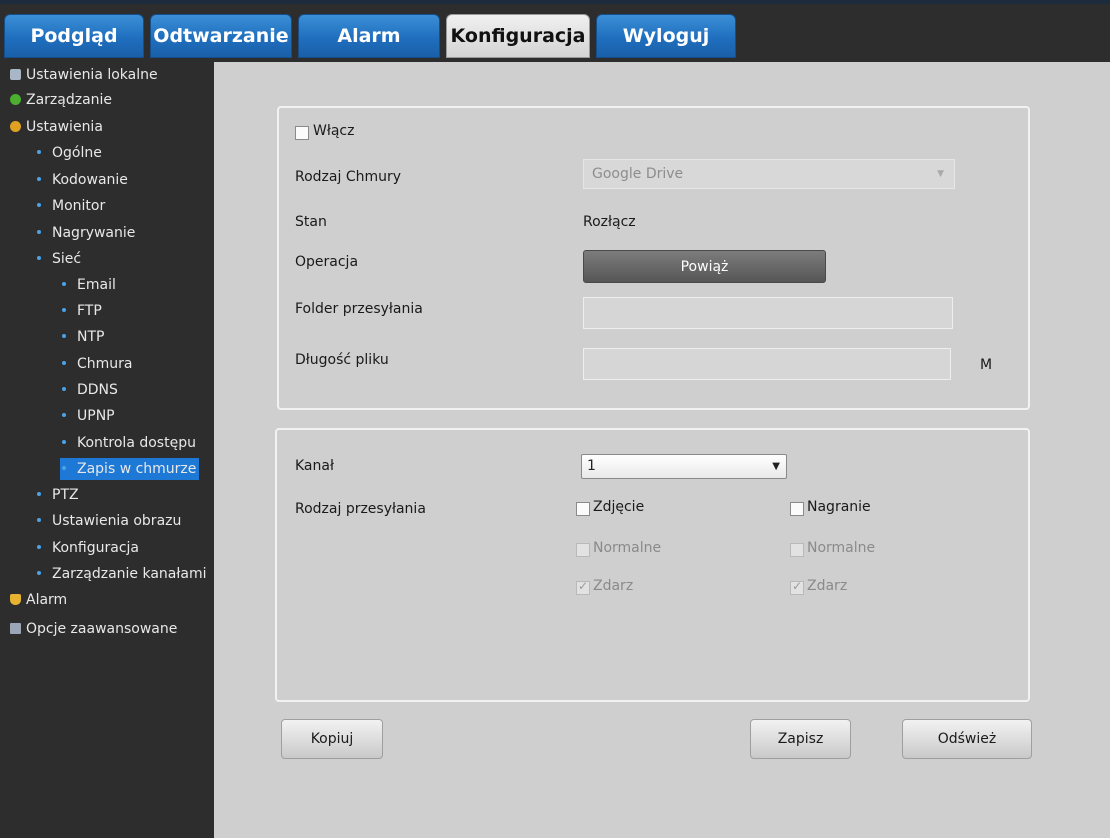 Image resolution: width=1110 pixels, height=838 pixels. What do you see at coordinates (83, 337) in the screenshot?
I see `sidebar-item-ntp: NTP` at bounding box center [83, 337].